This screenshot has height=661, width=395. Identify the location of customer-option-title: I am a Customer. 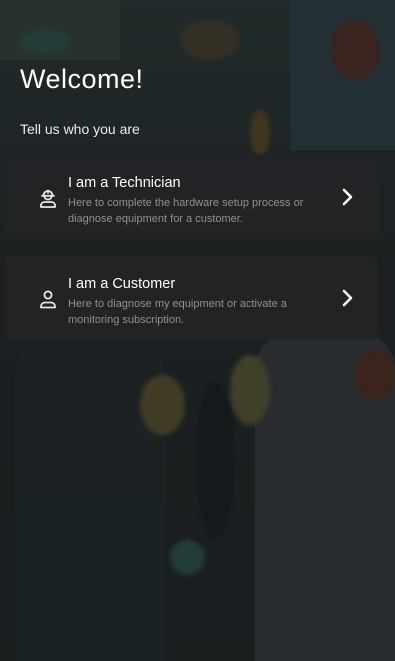
(122, 284).